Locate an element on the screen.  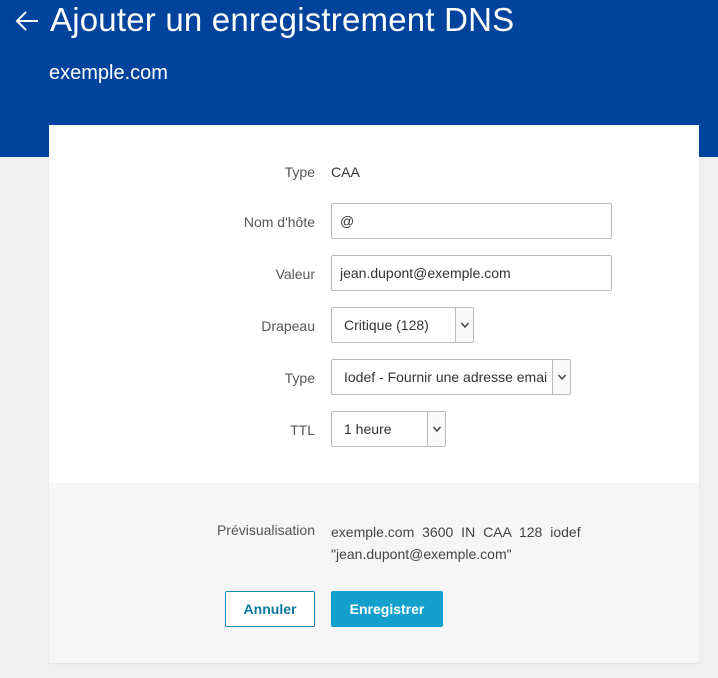
tag-type-label: Type is located at coordinates (299, 378).